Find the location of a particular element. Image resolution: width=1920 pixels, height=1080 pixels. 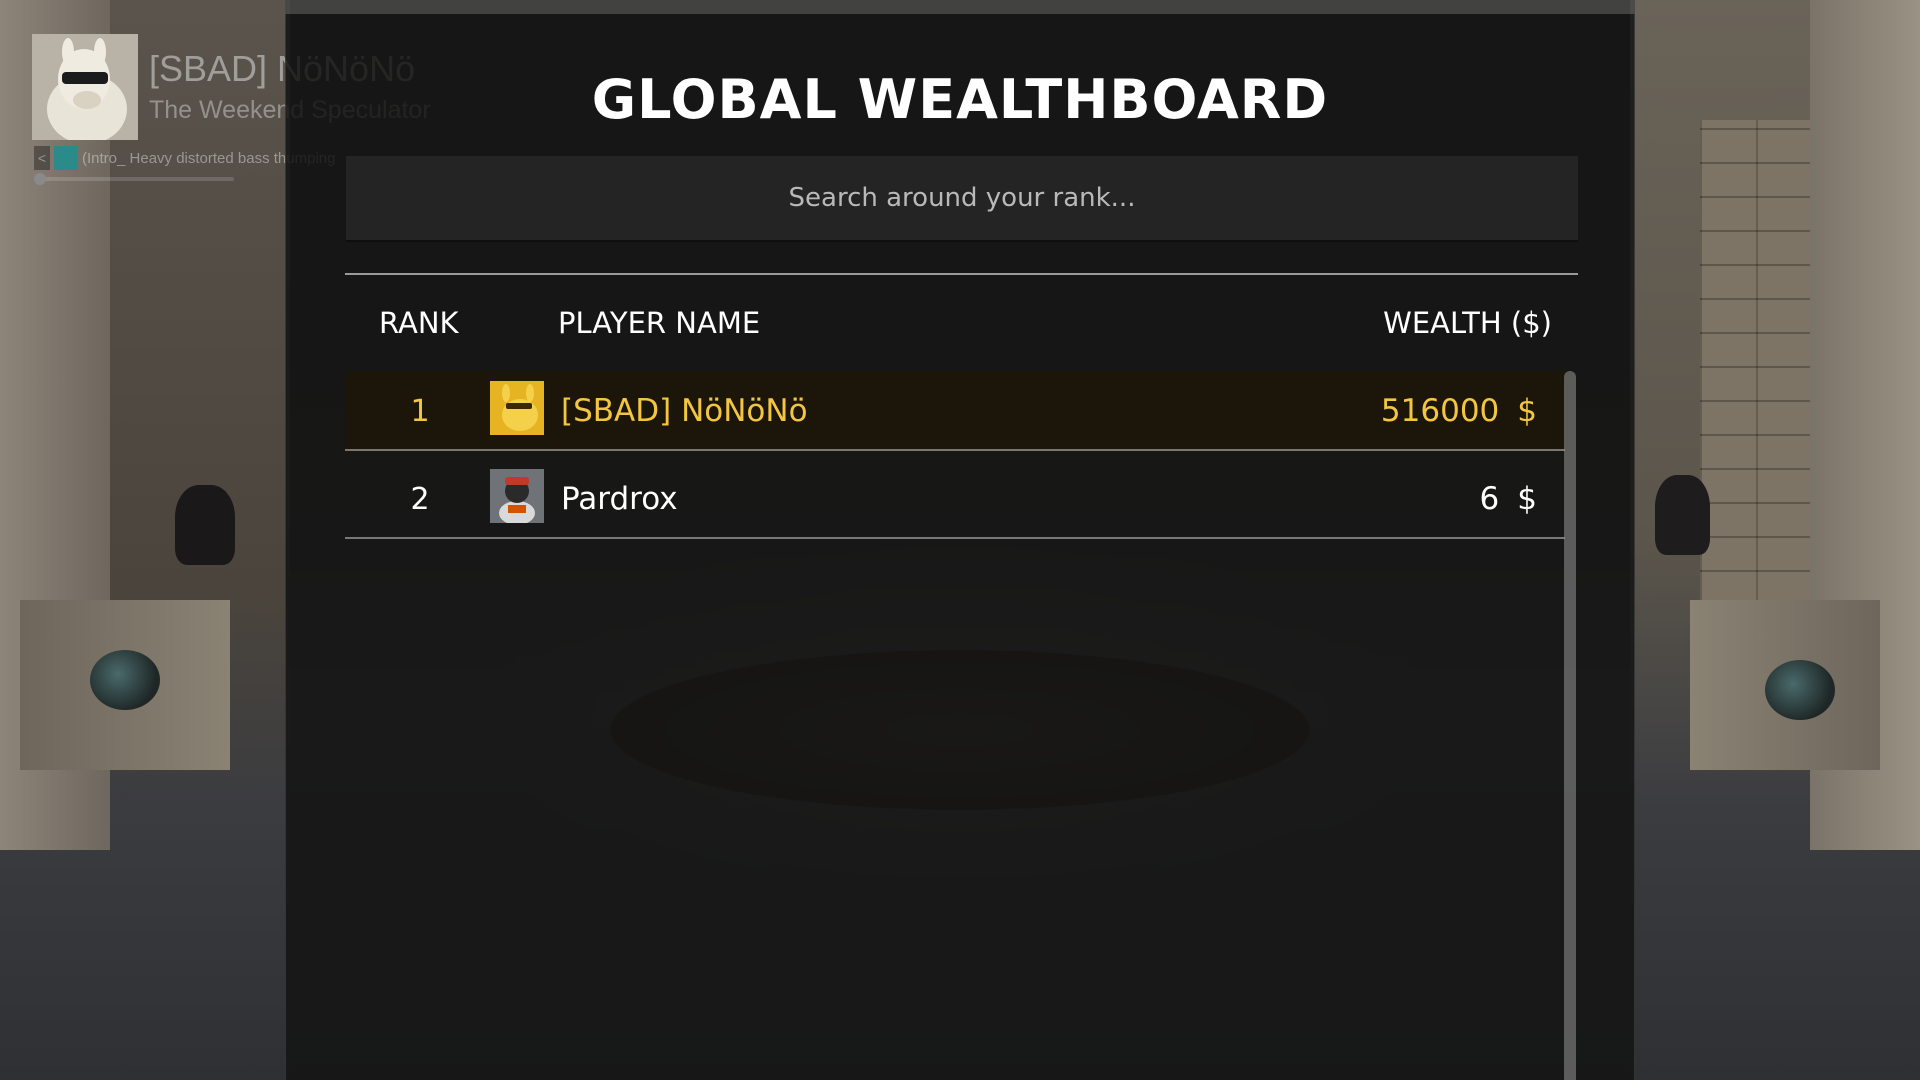

column-header-wealth: WEALTH ($) is located at coordinates (1467, 323).